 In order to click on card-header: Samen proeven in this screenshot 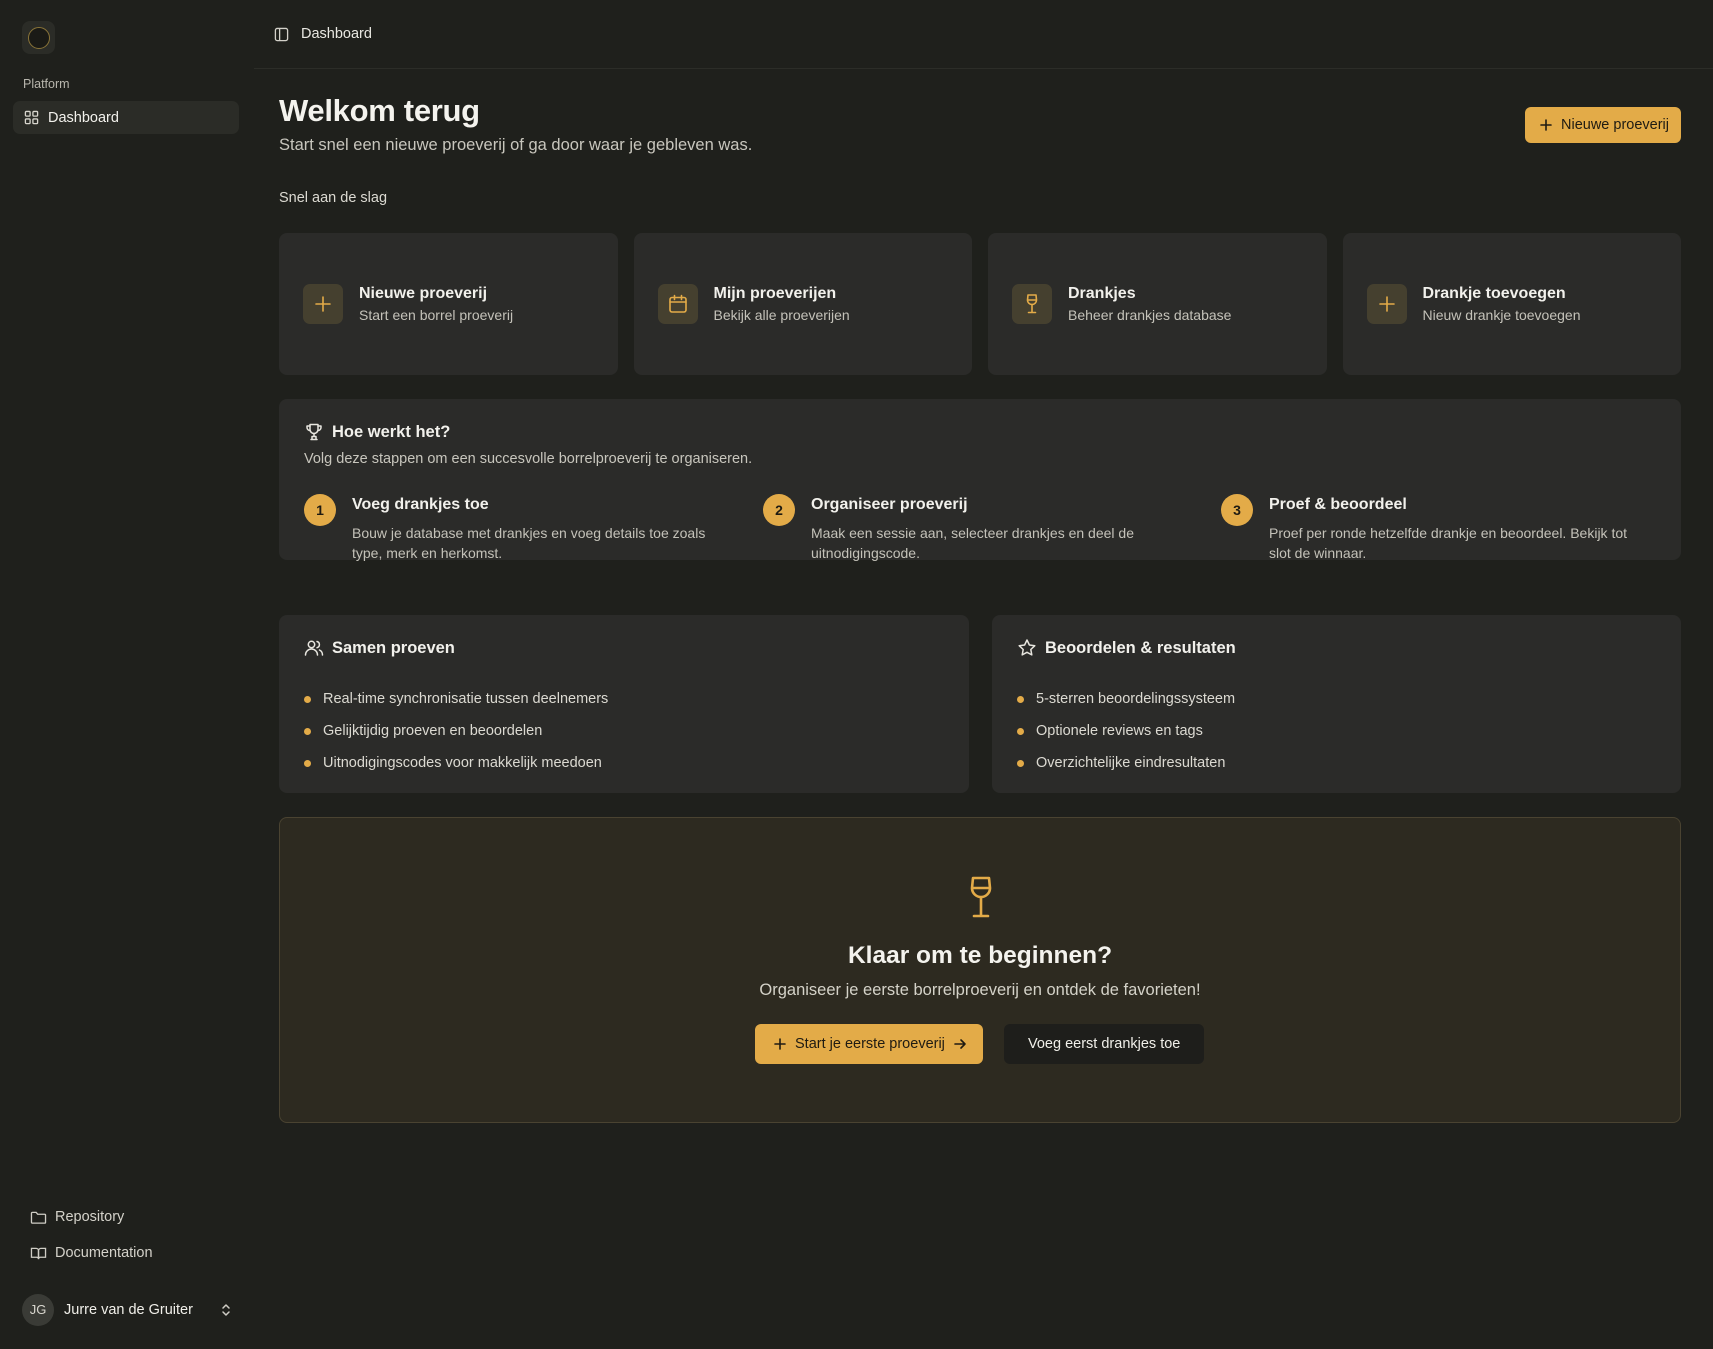, I will do `click(379, 648)`.